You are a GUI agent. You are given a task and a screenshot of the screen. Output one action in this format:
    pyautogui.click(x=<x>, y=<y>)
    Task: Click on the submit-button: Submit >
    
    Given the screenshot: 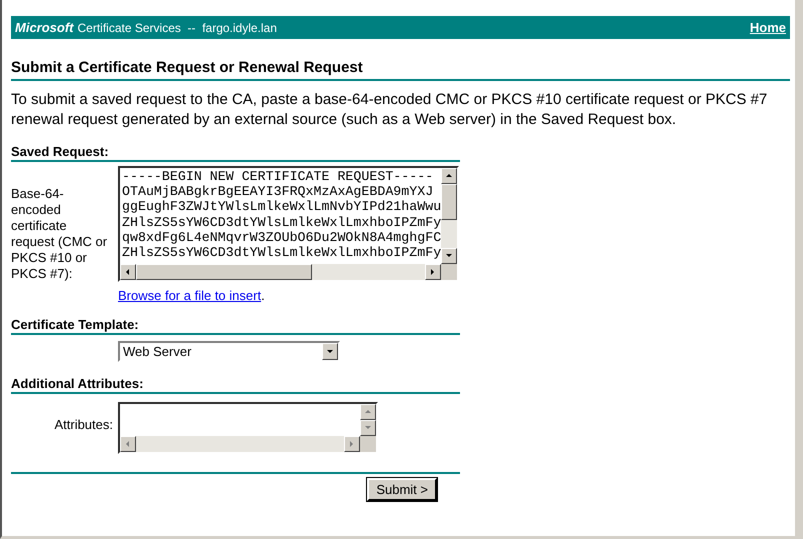 What is the action you would take?
    pyautogui.click(x=402, y=489)
    